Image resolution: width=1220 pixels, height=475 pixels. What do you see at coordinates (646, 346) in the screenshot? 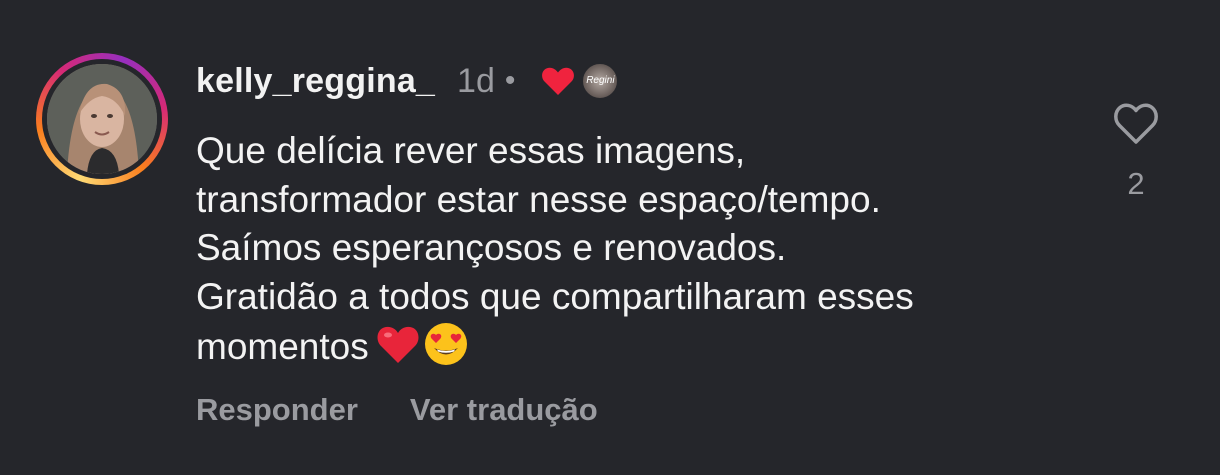
I see `comment-last-line: momentos` at bounding box center [646, 346].